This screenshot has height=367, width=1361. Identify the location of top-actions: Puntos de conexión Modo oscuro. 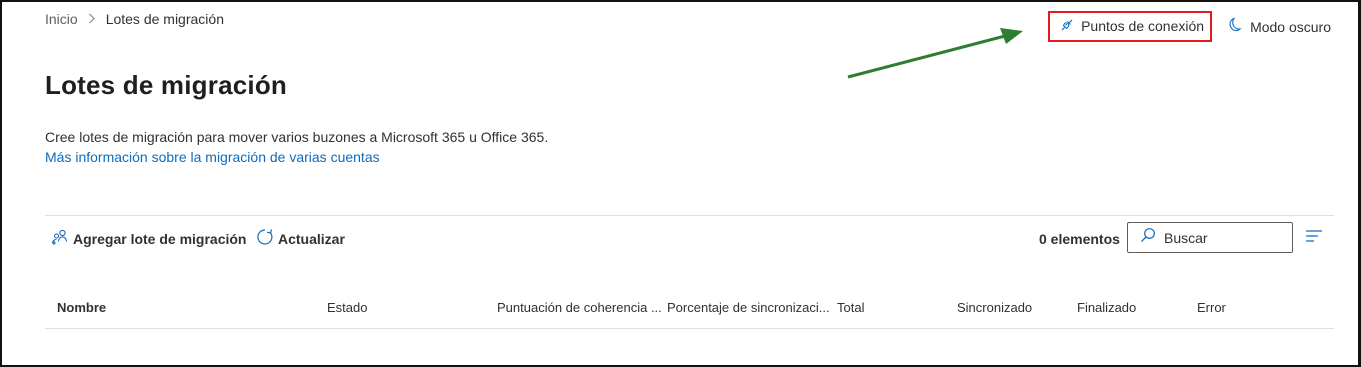
(1189, 26).